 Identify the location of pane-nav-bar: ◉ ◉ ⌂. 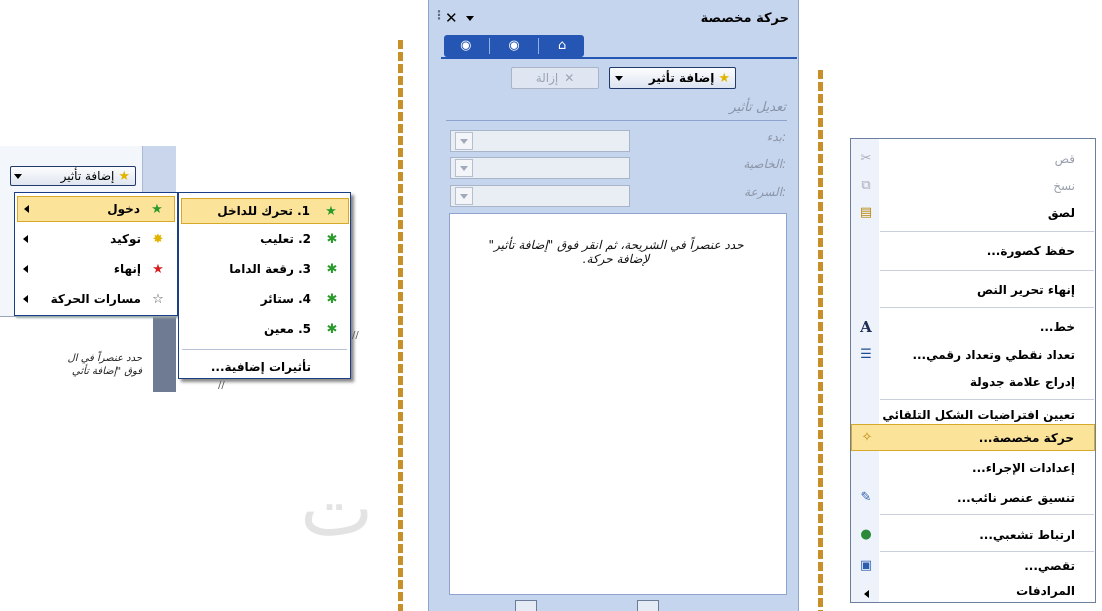
(514, 46).